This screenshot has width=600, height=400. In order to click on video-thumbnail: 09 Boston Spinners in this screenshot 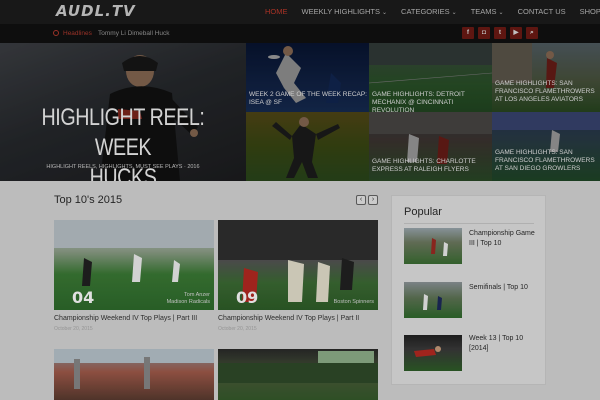, I will do `click(298, 265)`.